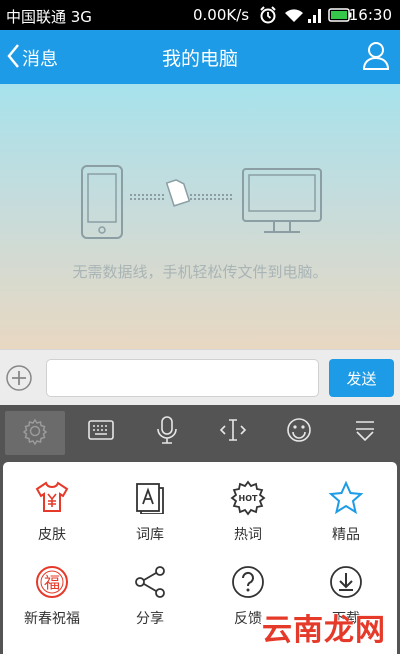 The width and height of the screenshot is (400, 654). I want to click on phone-to-pc-illustration, so click(200, 206).